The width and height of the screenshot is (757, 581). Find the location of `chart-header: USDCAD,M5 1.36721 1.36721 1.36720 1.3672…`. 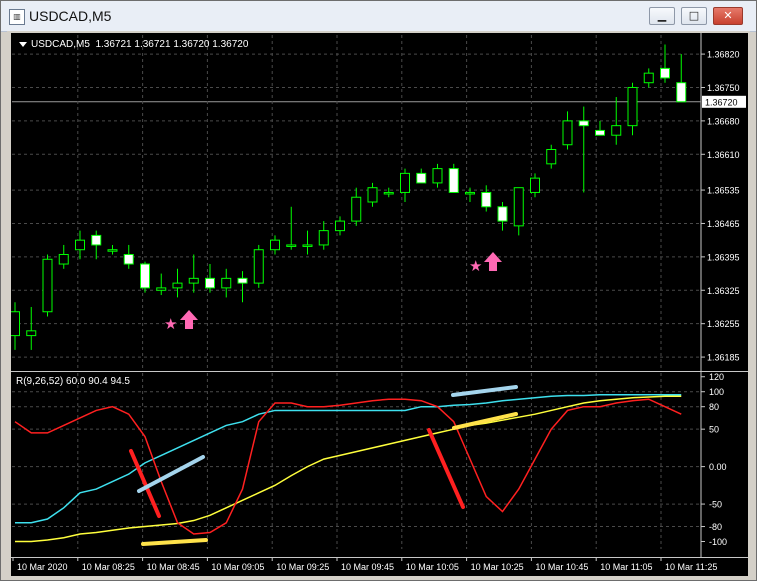

chart-header: USDCAD,M5 1.36721 1.36721 1.36720 1.3672… is located at coordinates (133, 44).